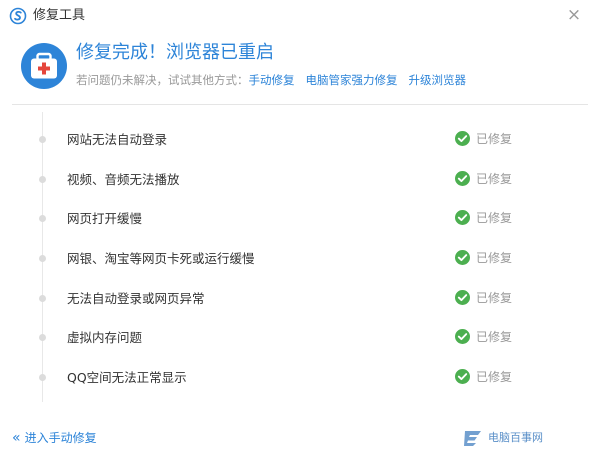 Image resolution: width=600 pixels, height=457 pixels. What do you see at coordinates (300, 182) in the screenshot?
I see `list-item: 视频、音频无法播放 已修复` at bounding box center [300, 182].